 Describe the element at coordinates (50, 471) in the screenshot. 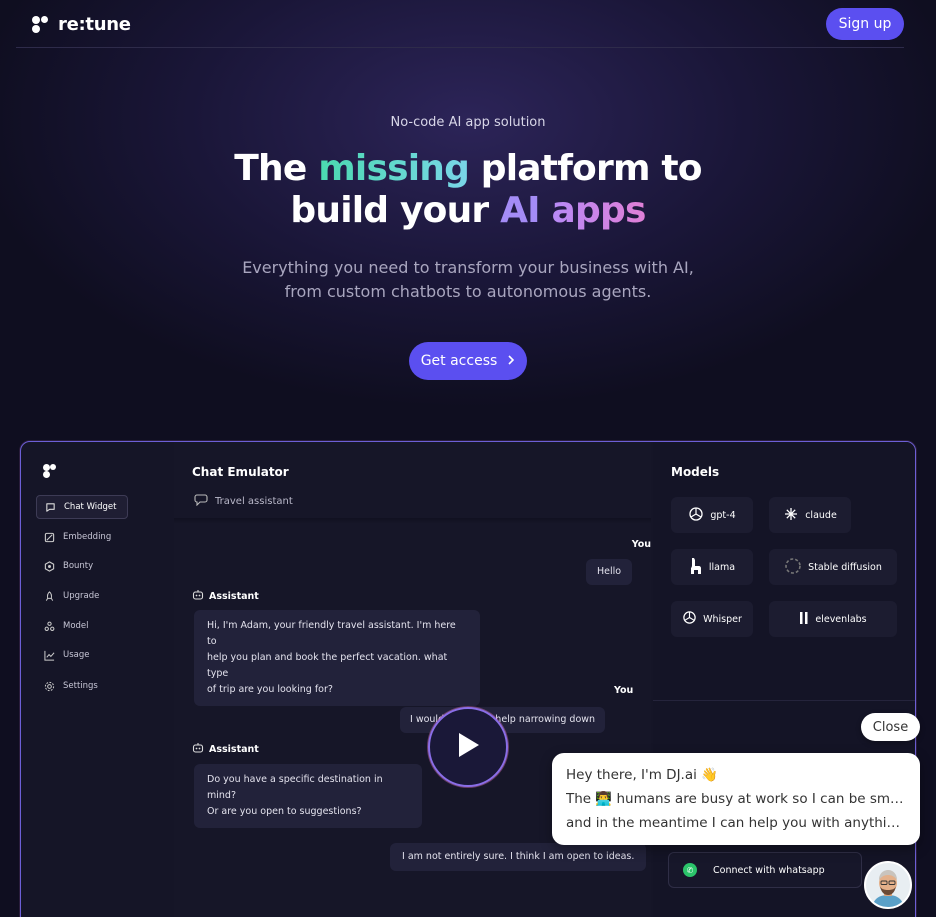

I see `app-logo-icon` at that location.